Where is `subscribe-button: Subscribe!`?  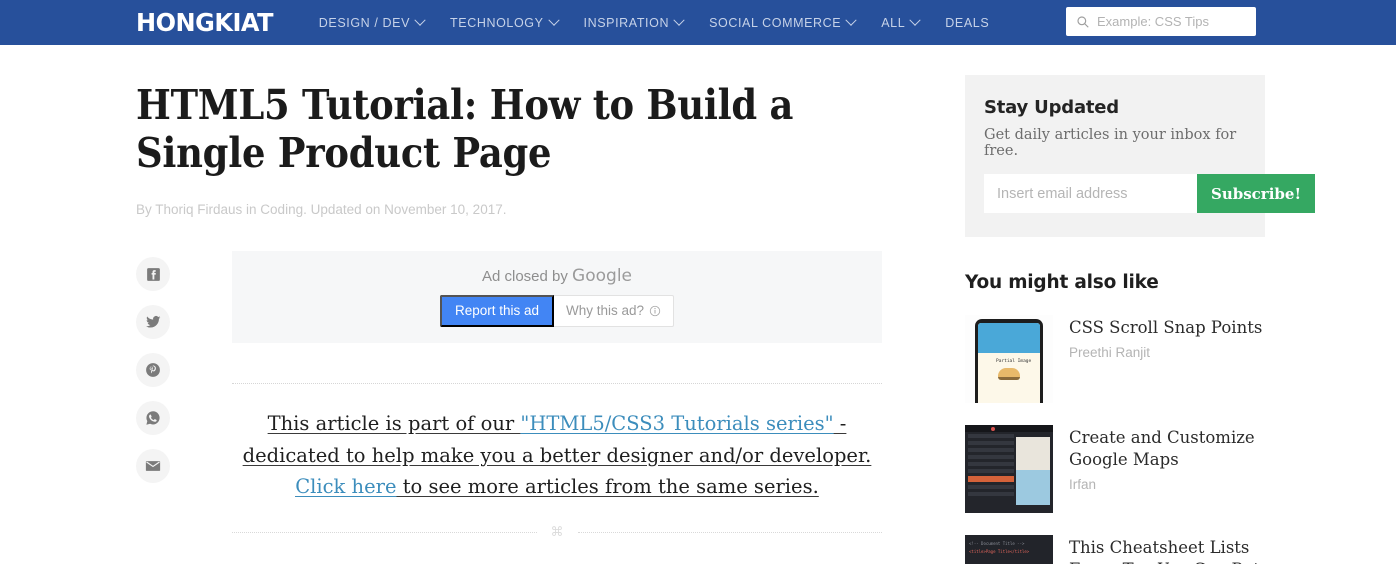 subscribe-button: Subscribe! is located at coordinates (1256, 193).